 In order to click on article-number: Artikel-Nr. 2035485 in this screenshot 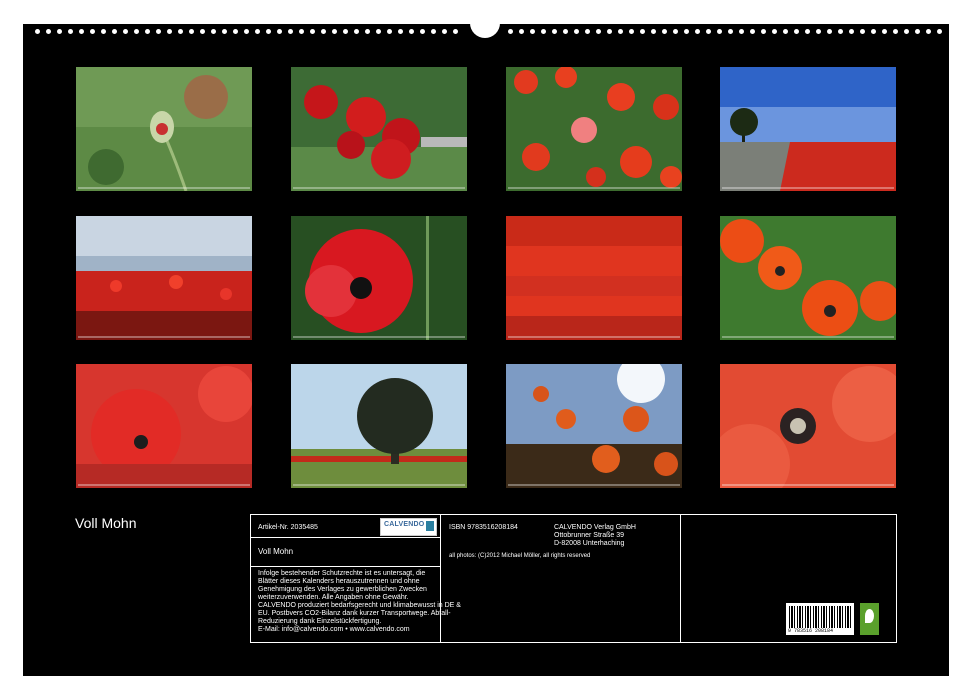, I will do `click(288, 527)`.